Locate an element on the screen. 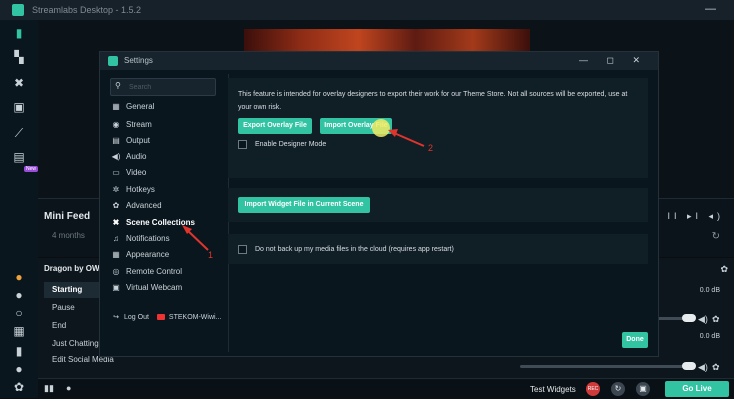 Image resolution: width=734 pixels, height=399 pixels. arrow-2-line is located at coordinates (409, 139).